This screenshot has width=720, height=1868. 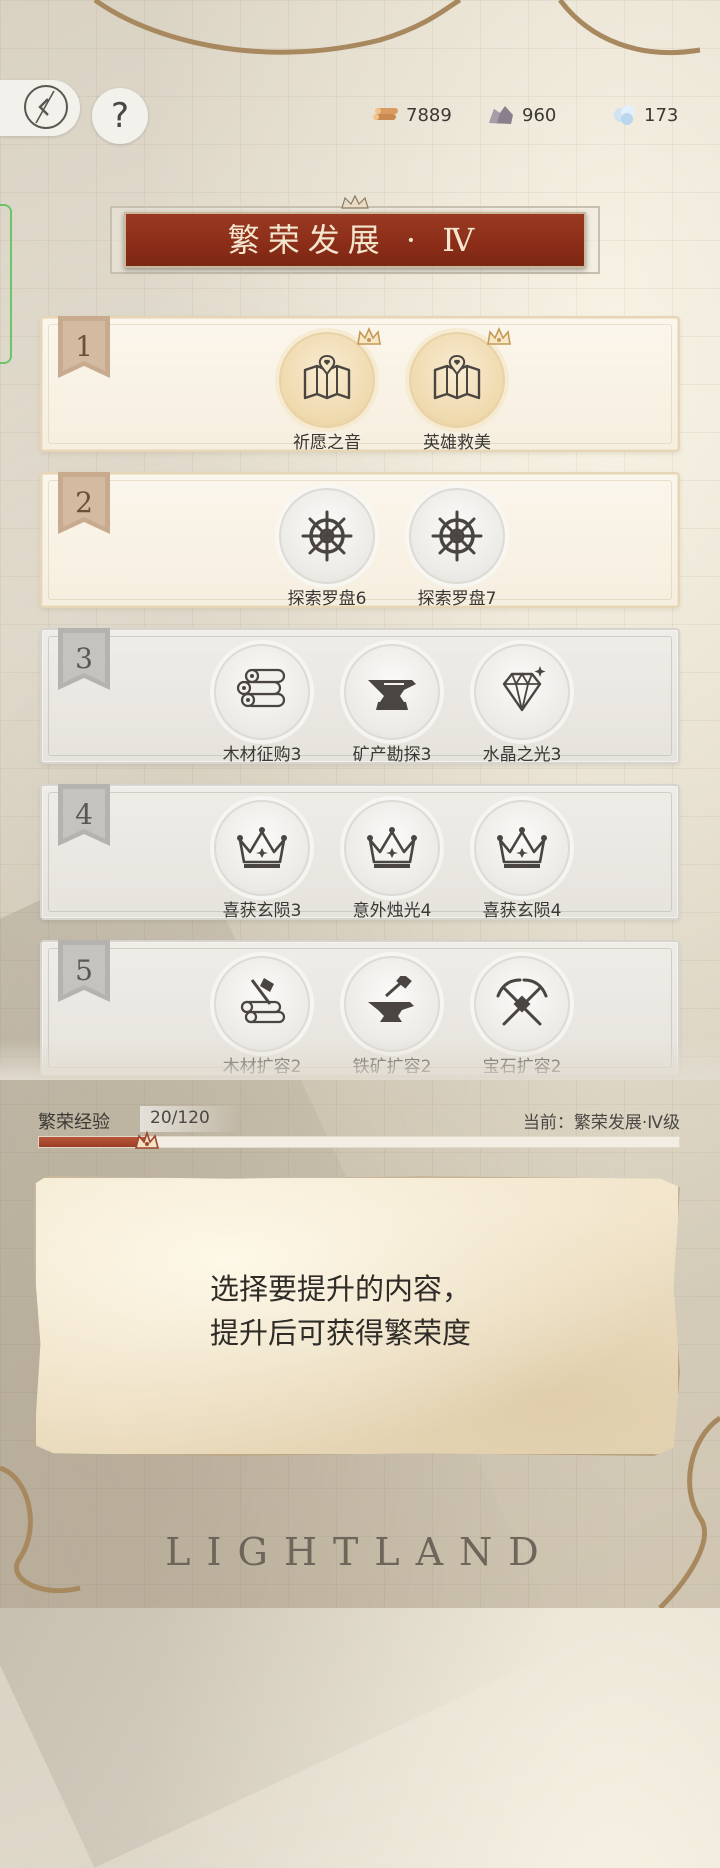 I want to click on upgrade-item: 探索罗盘7, so click(x=457, y=548).